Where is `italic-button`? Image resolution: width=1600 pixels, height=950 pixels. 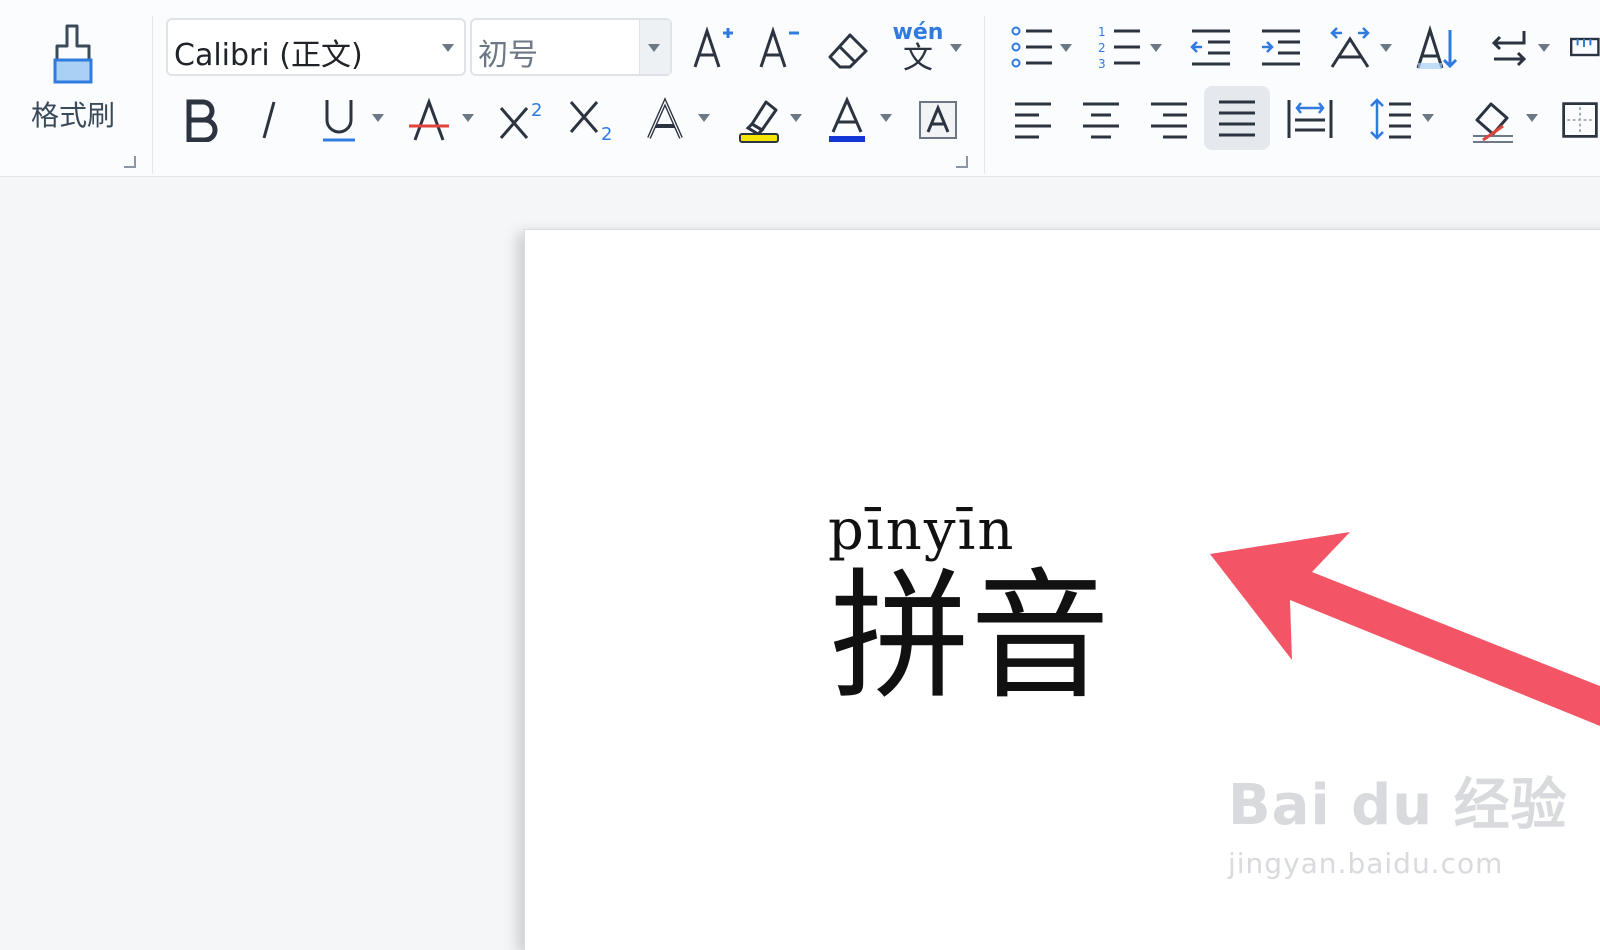 italic-button is located at coordinates (269, 120).